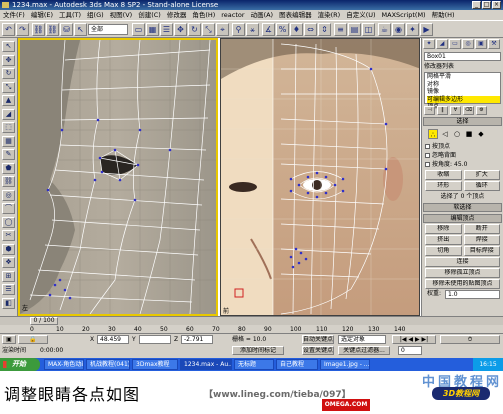 Image resolution: width=503 pixels, height=414 pixels. What do you see at coordinates (149, 15) in the screenshot?
I see `menu-item: 创建(C)` at bounding box center [149, 15].